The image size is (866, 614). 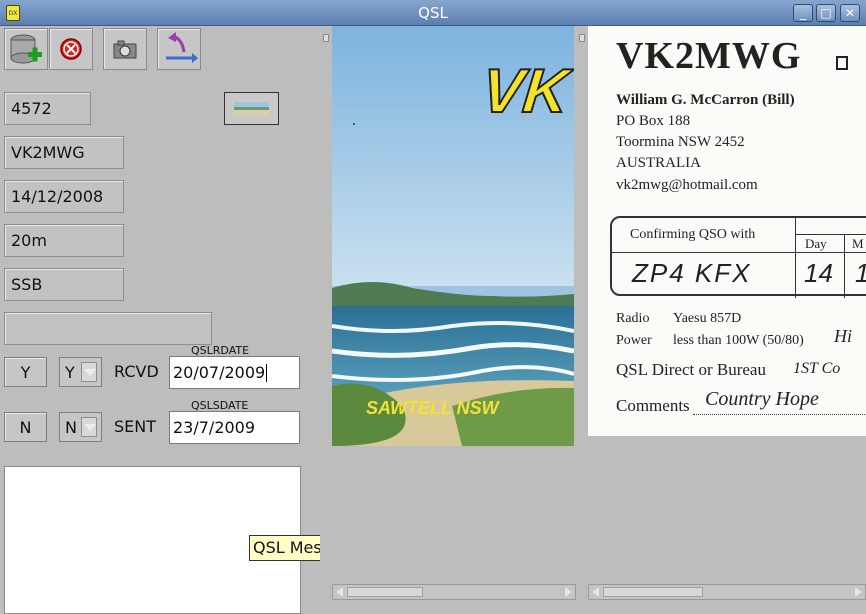 I want to click on title-bar: DX QSL _ □ ✕, so click(x=433, y=13).